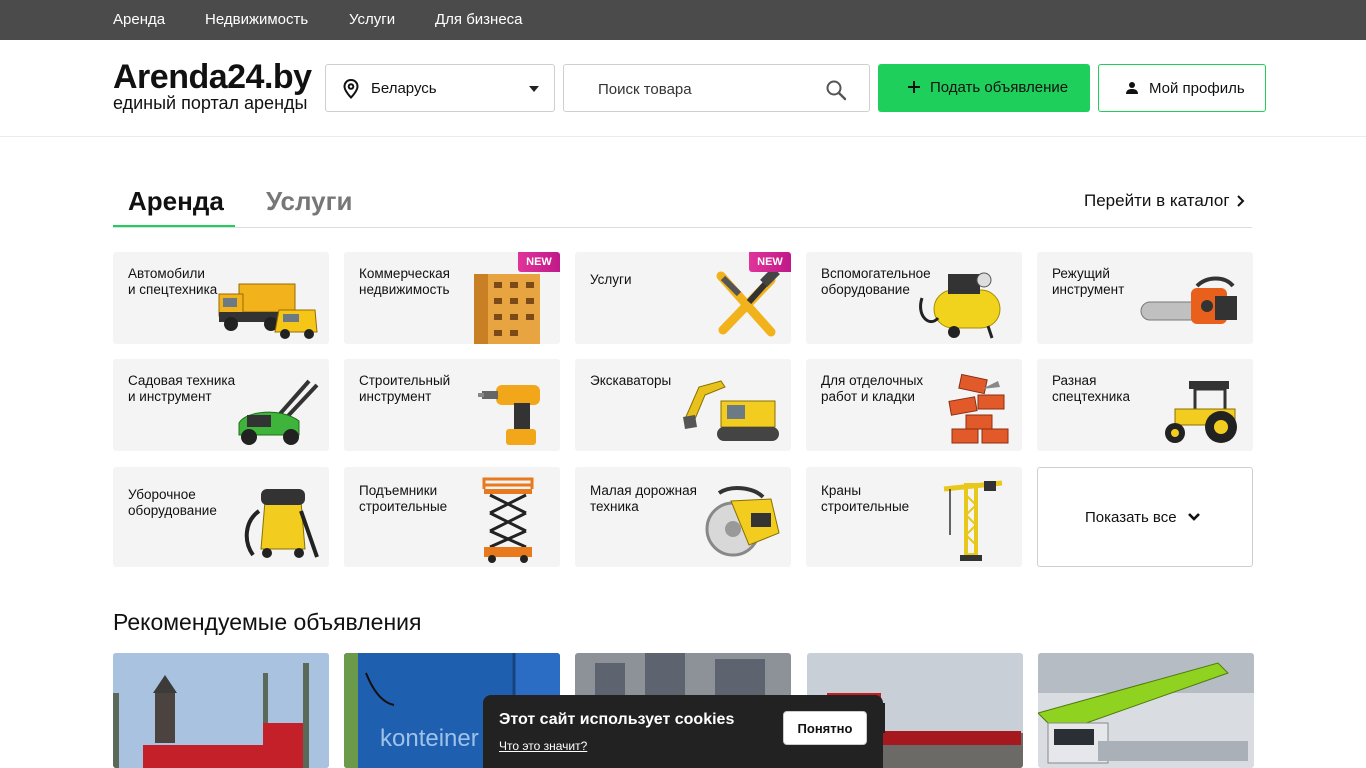 This screenshot has height=768, width=1366. What do you see at coordinates (452, 405) in the screenshot?
I see `category-card-construction-tools: Строительный инструмент` at bounding box center [452, 405].